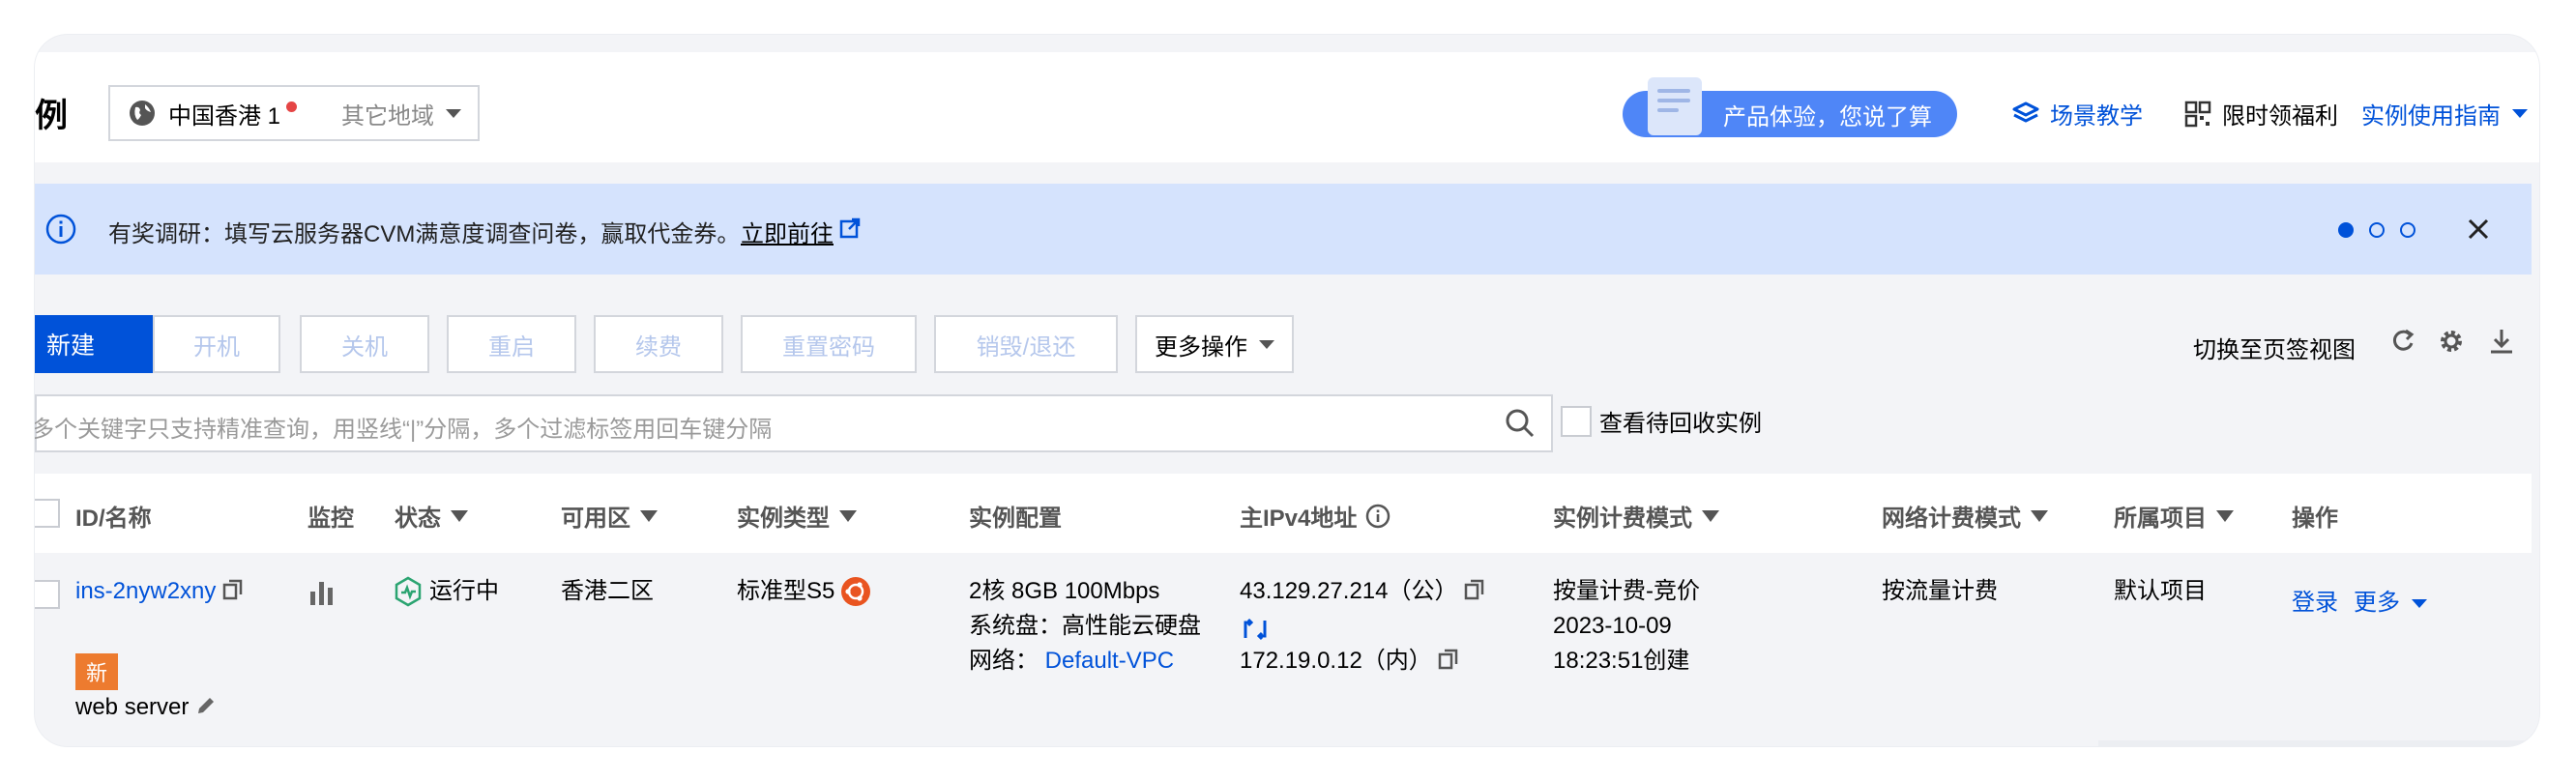 The width and height of the screenshot is (2576, 781). What do you see at coordinates (2315, 519) in the screenshot?
I see `col-ops: 操作` at bounding box center [2315, 519].